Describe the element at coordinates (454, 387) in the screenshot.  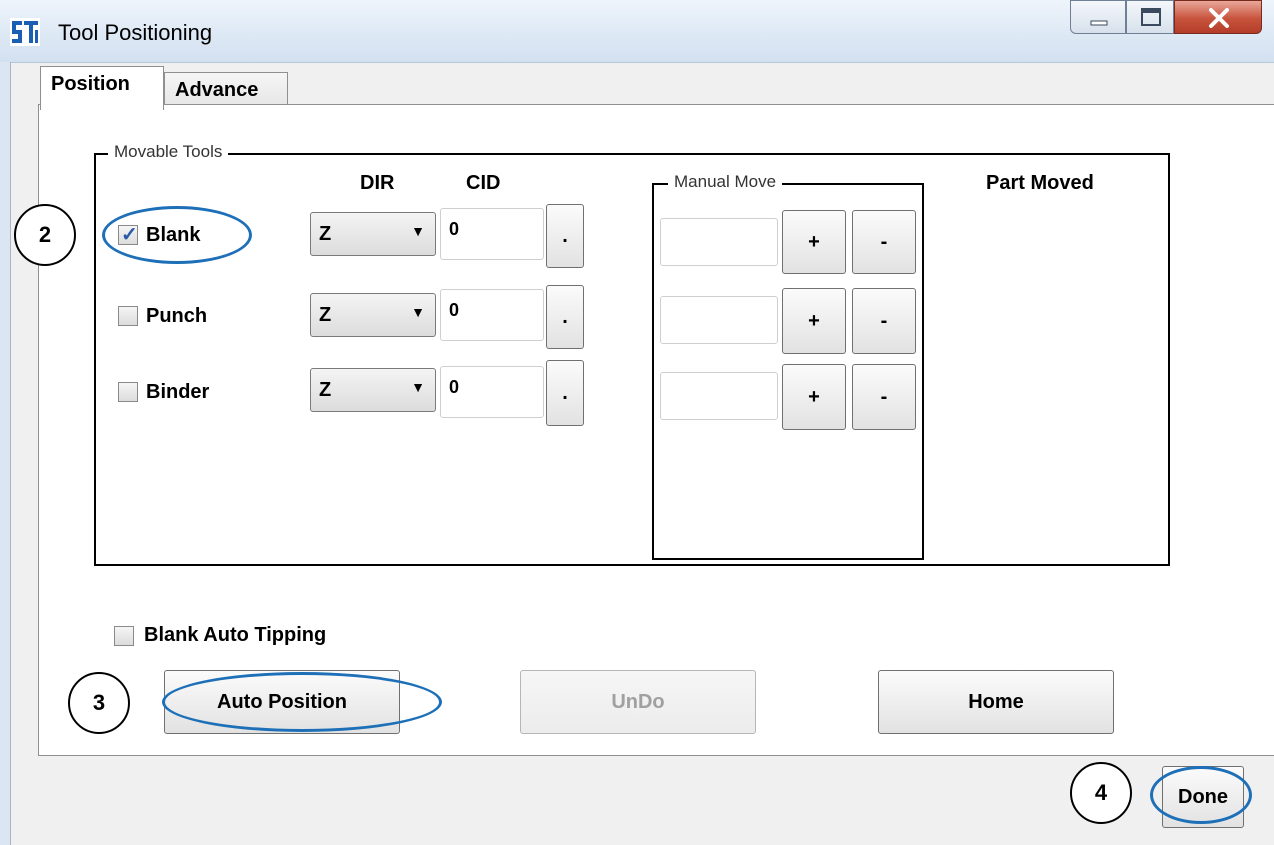
I see `binder-cid-value: 0` at that location.